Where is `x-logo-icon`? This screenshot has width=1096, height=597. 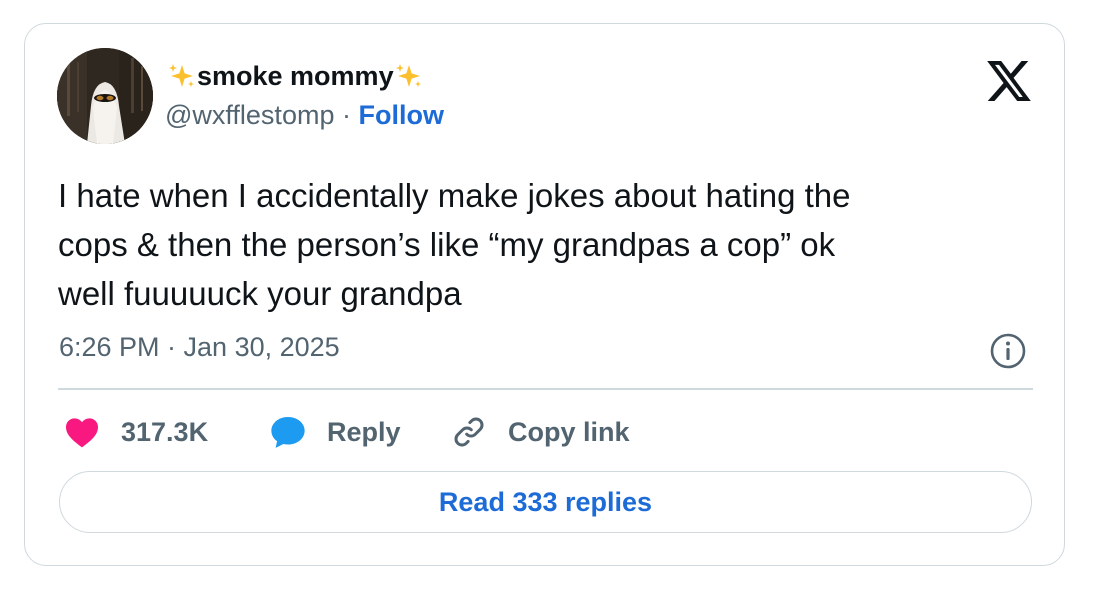 x-logo-icon is located at coordinates (1009, 81).